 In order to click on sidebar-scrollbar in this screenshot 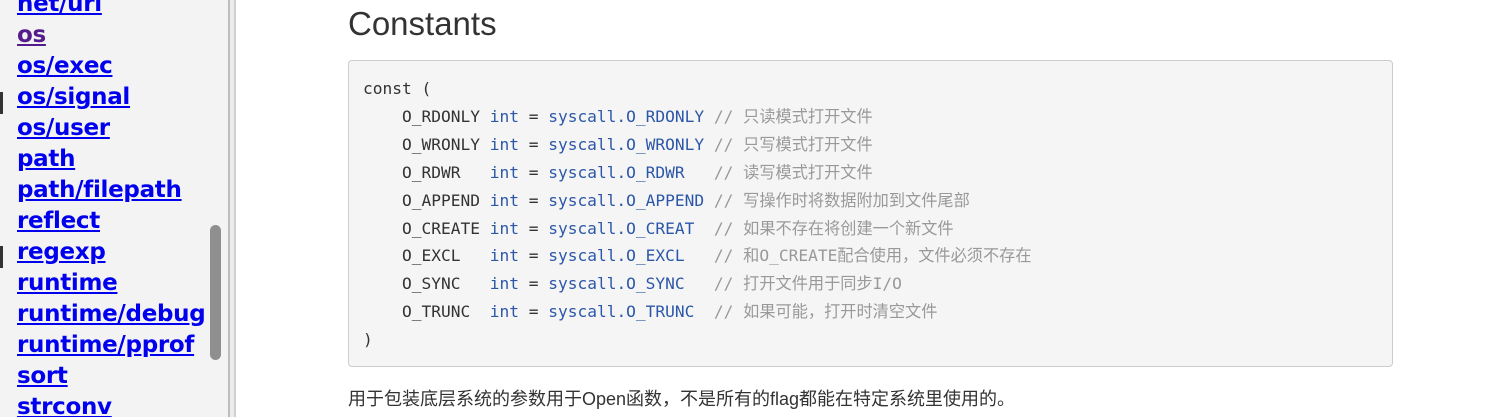, I will do `click(216, 208)`.